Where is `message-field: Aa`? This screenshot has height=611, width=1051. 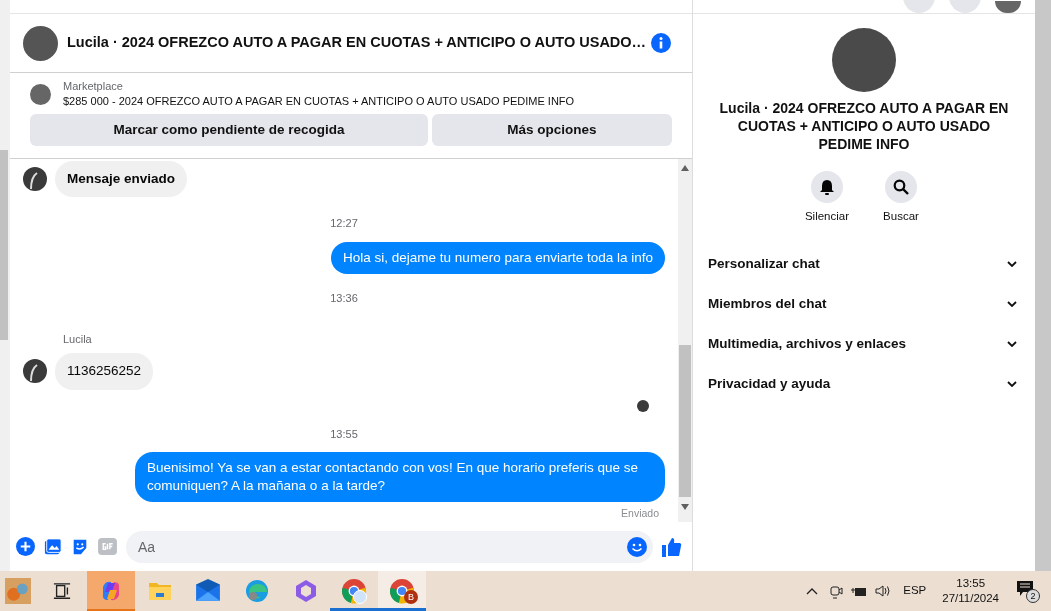 message-field: Aa is located at coordinates (389, 546).